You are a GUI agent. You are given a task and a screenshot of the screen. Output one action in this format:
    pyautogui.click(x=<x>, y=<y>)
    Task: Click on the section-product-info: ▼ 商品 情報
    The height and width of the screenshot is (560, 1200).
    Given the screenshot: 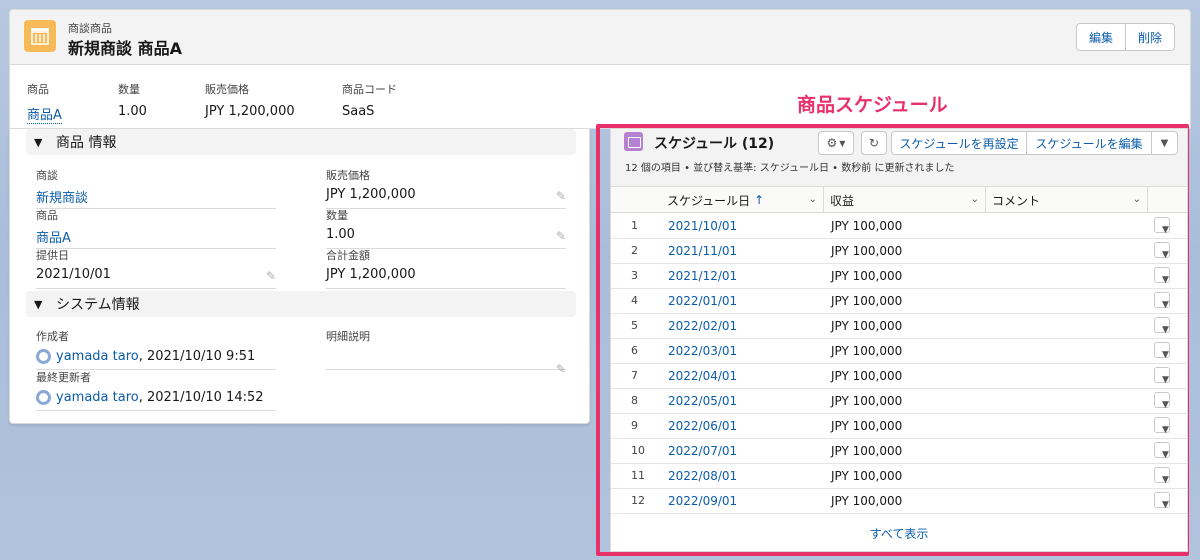 What is the action you would take?
    pyautogui.click(x=301, y=142)
    